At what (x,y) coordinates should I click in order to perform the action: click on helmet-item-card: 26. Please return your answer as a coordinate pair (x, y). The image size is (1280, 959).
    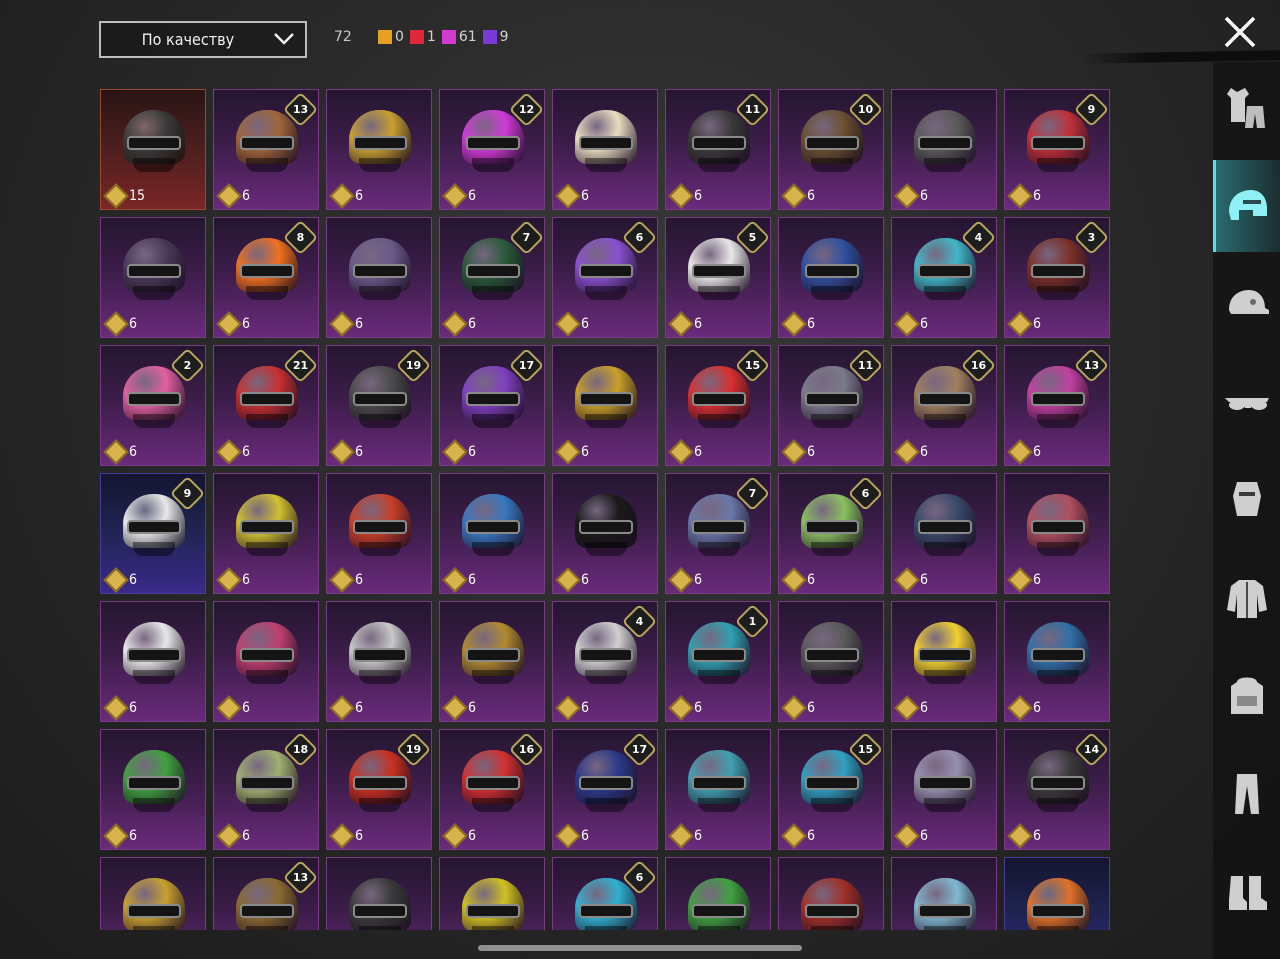
    Looking at the image, I should click on (153, 405).